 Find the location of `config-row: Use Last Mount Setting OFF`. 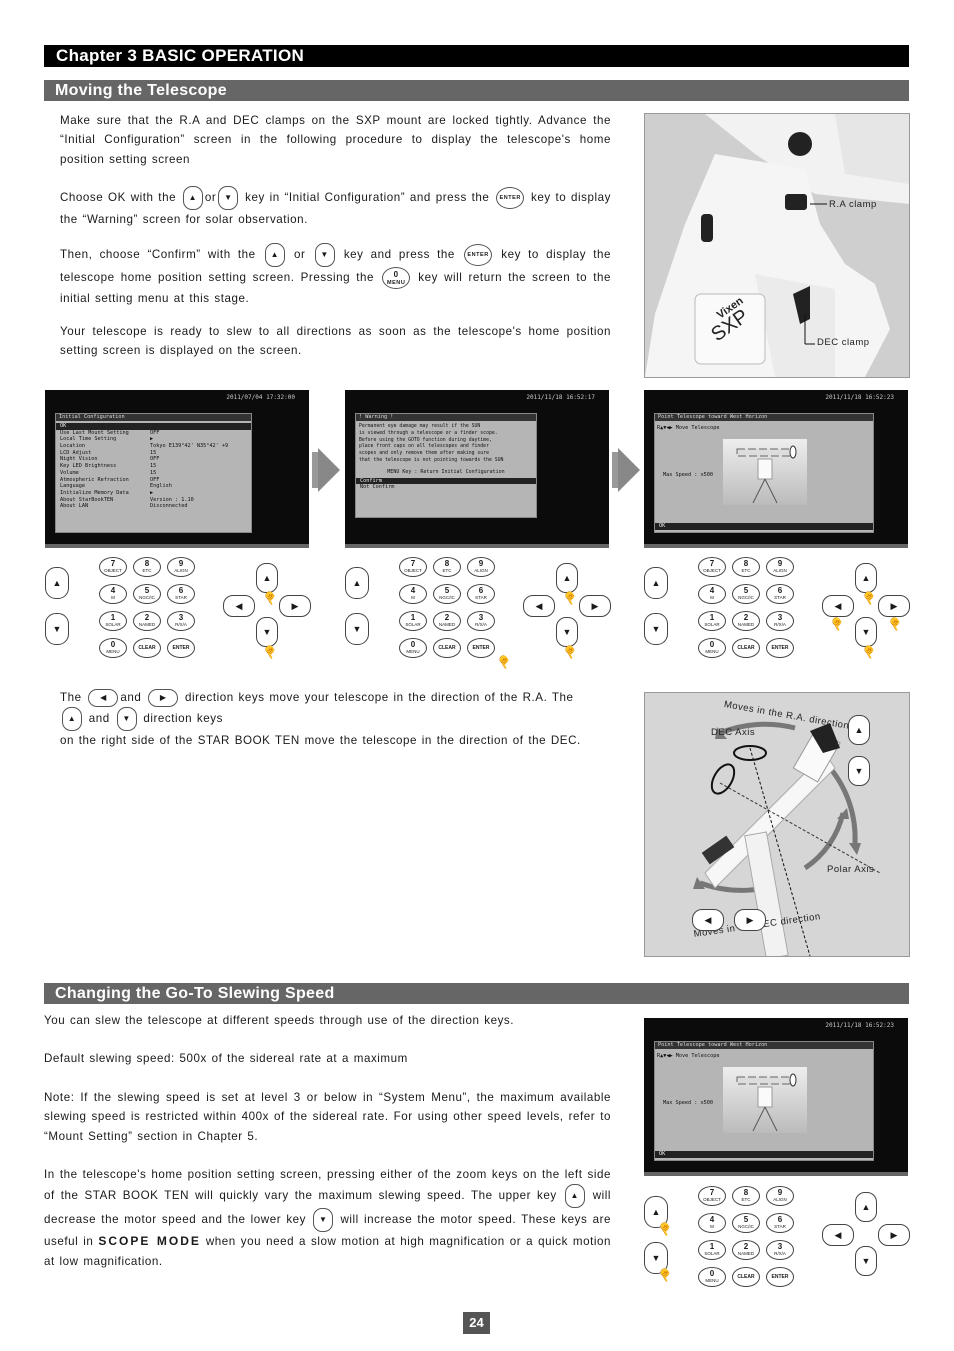

config-row: Use Last Mount Setting OFF is located at coordinates (153, 433).